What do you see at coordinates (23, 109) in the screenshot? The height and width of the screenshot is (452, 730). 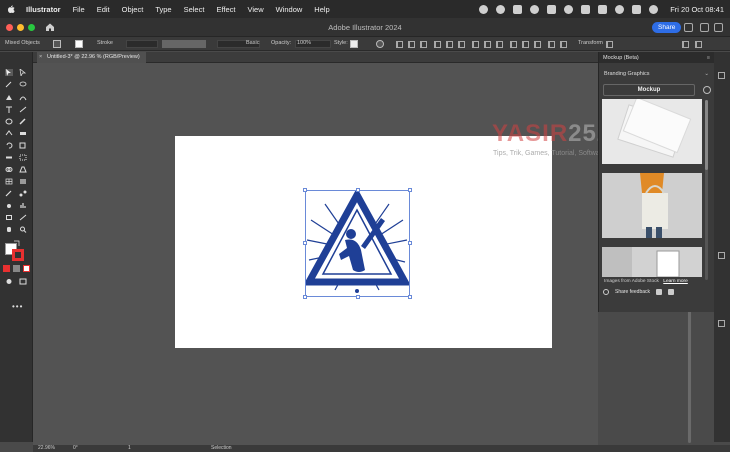 I see `line-tool-icon` at bounding box center [23, 109].